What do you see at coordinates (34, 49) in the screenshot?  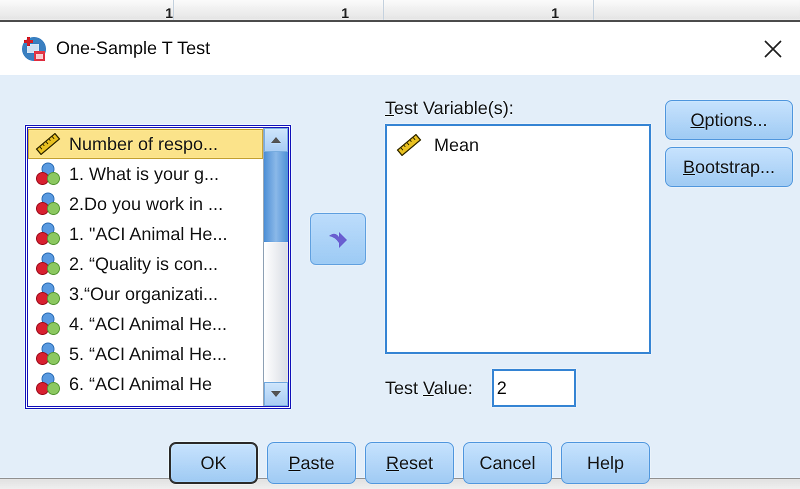 I see `app-icon` at bounding box center [34, 49].